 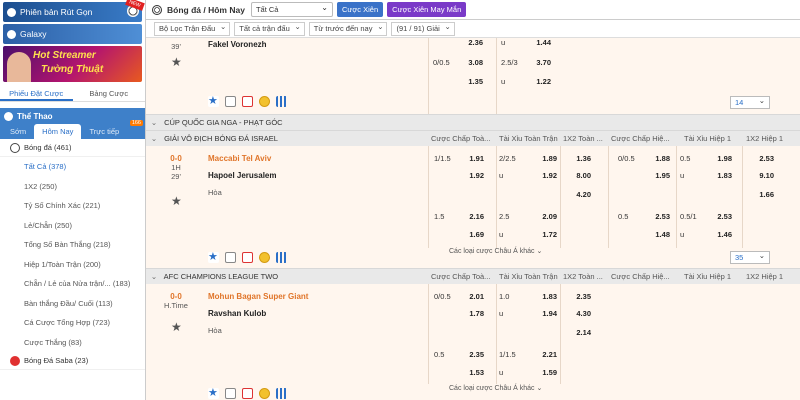 What do you see at coordinates (581, 158) in the screenshot?
I see `odds-value: 1.36` at bounding box center [581, 158].